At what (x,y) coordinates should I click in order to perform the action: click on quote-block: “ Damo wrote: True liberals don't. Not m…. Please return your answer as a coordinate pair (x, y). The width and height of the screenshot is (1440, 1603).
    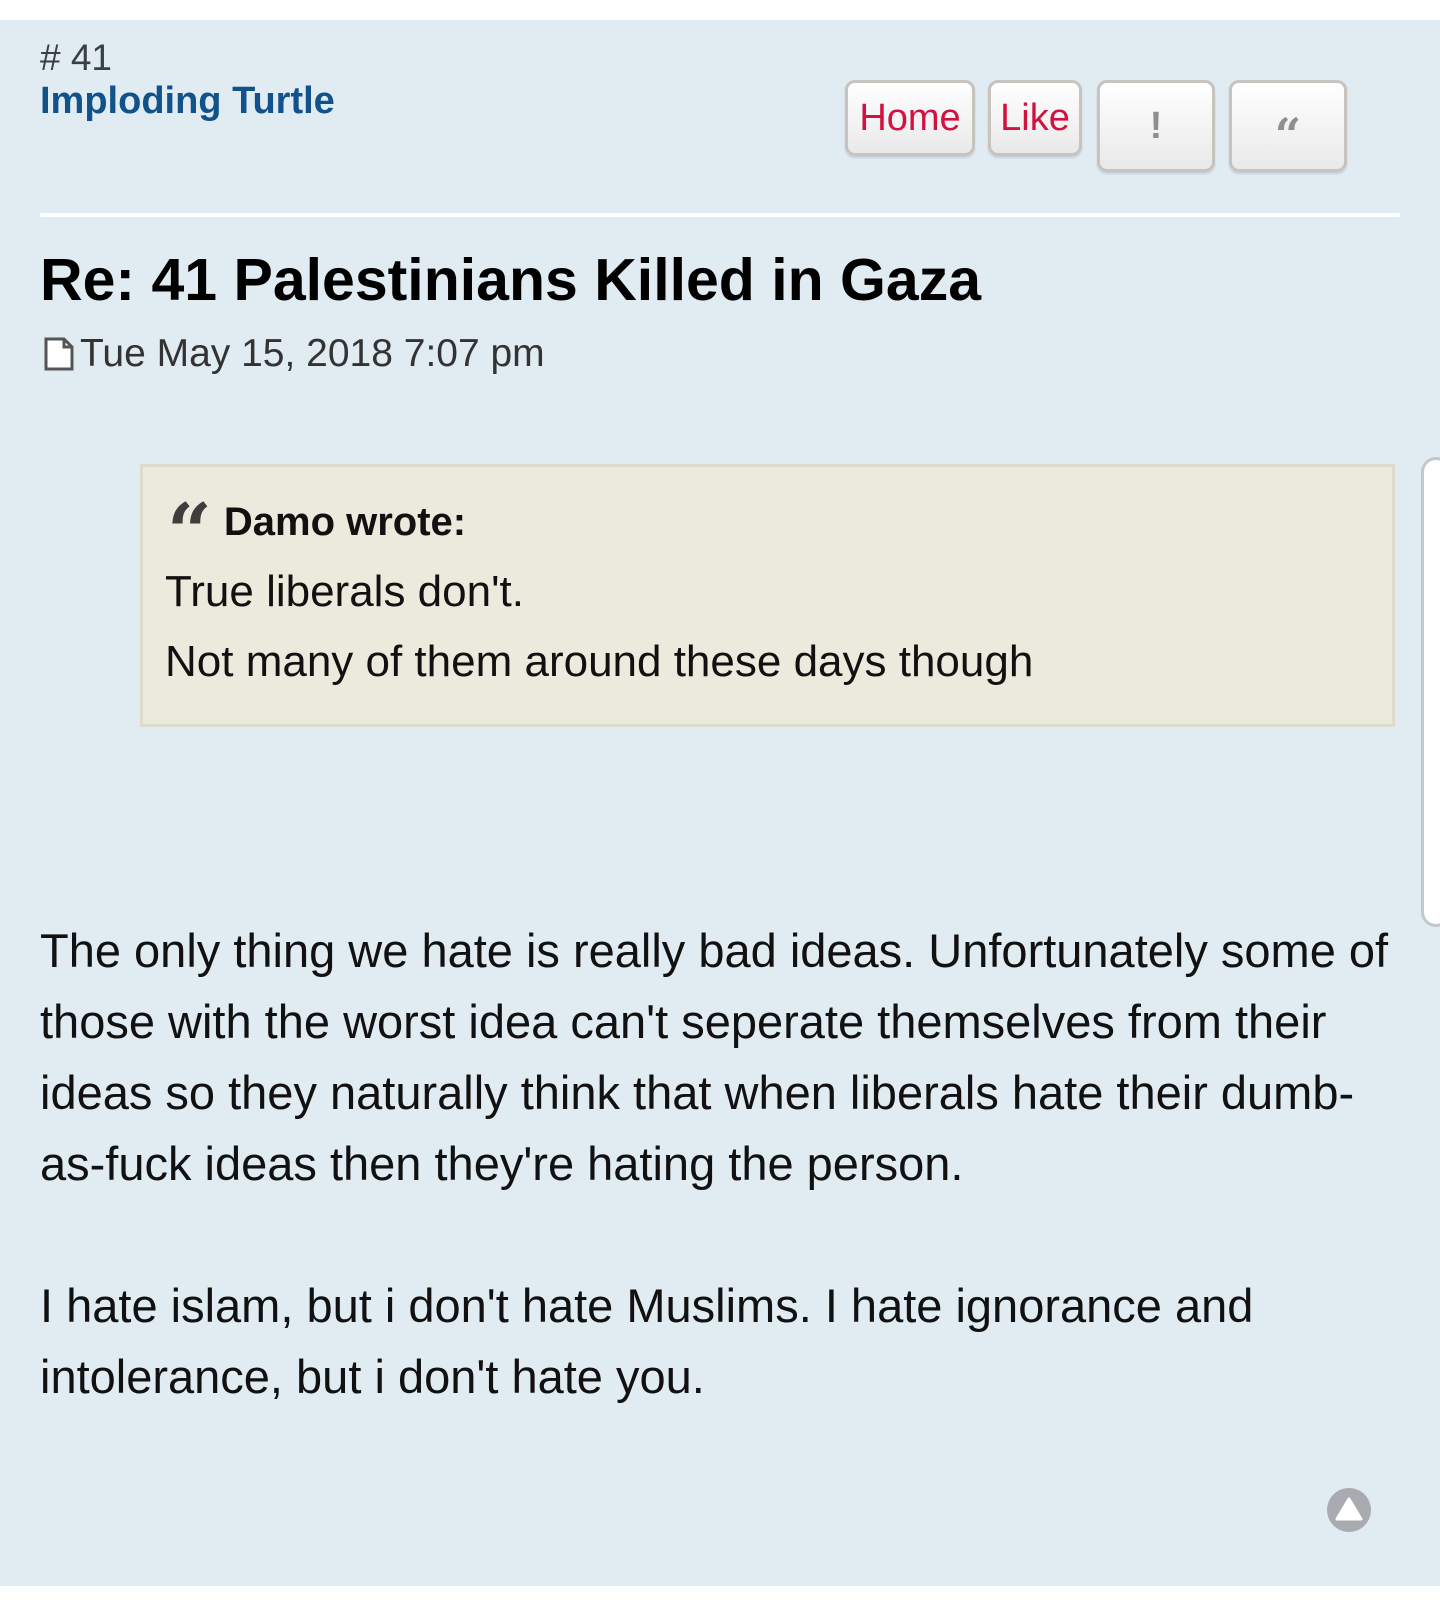
    Looking at the image, I should click on (767, 595).